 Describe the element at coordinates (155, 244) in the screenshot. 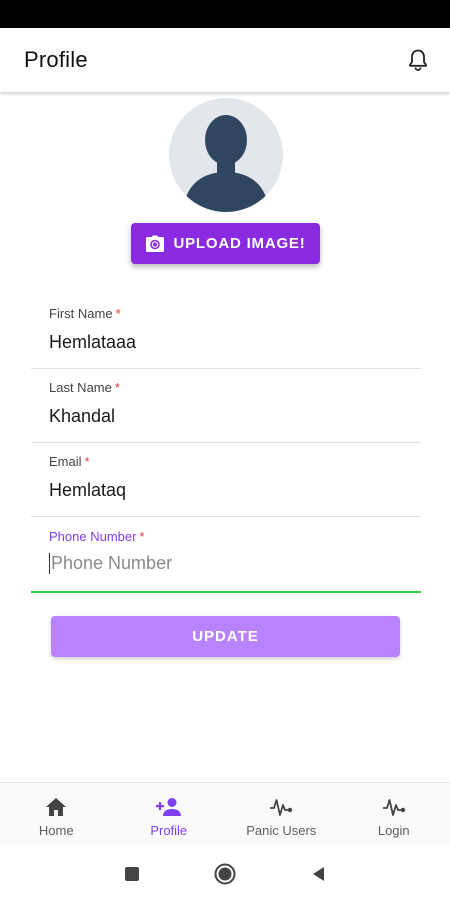

I see `camera-icon` at that location.